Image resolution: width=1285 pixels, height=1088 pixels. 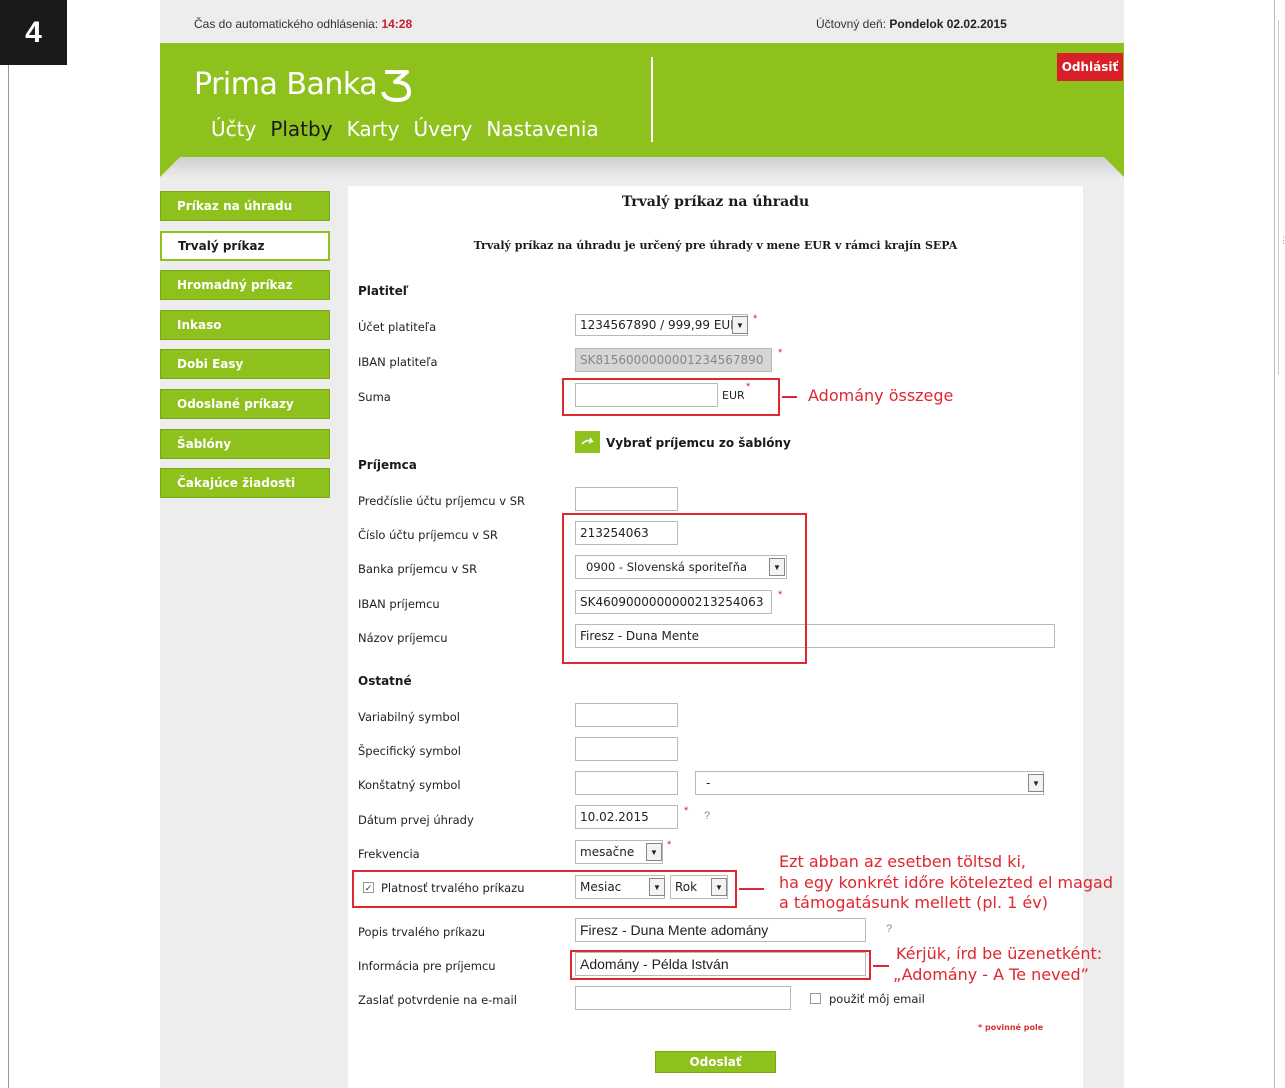 What do you see at coordinates (245, 324) in the screenshot?
I see `sidebar-item-direct-debit: Inkaso` at bounding box center [245, 324].